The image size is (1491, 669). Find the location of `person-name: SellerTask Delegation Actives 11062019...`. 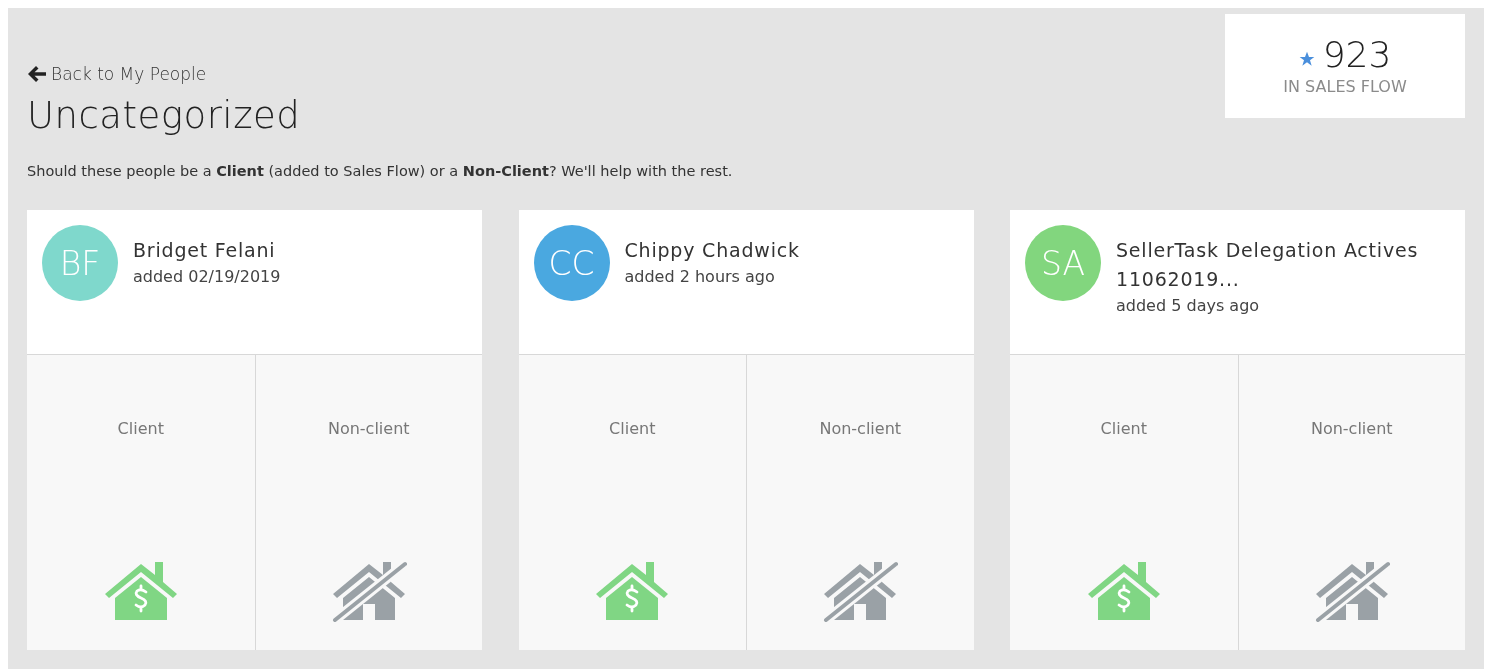

person-name: SellerTask Delegation Actives 11062019... is located at coordinates (1268, 265).